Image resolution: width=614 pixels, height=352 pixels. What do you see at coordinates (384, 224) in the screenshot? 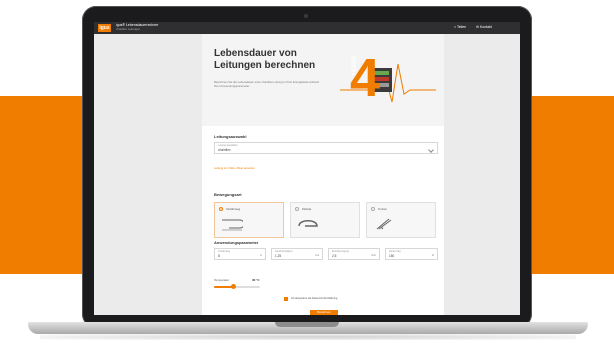
I see `torsion-chain-icon` at bounding box center [384, 224].